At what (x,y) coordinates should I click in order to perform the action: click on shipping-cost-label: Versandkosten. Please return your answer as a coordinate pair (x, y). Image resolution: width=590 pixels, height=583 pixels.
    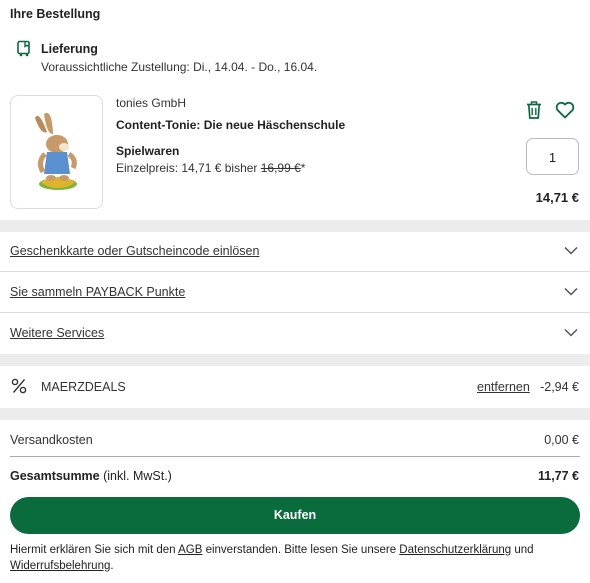
    Looking at the image, I should click on (51, 440).